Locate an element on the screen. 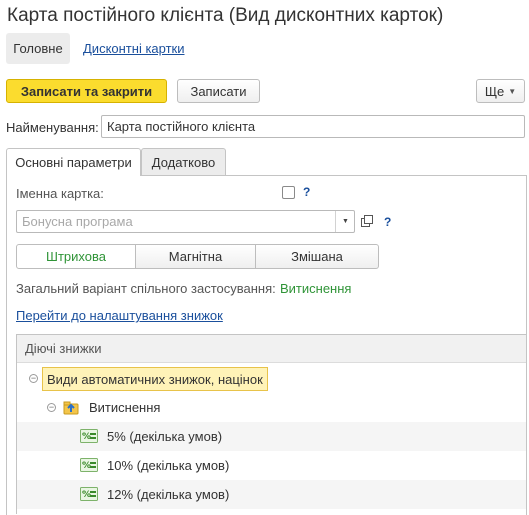 Image resolution: width=529 pixels, height=515 pixels. list-item-root: Види автоматичних знижок, націнок is located at coordinates (155, 379).